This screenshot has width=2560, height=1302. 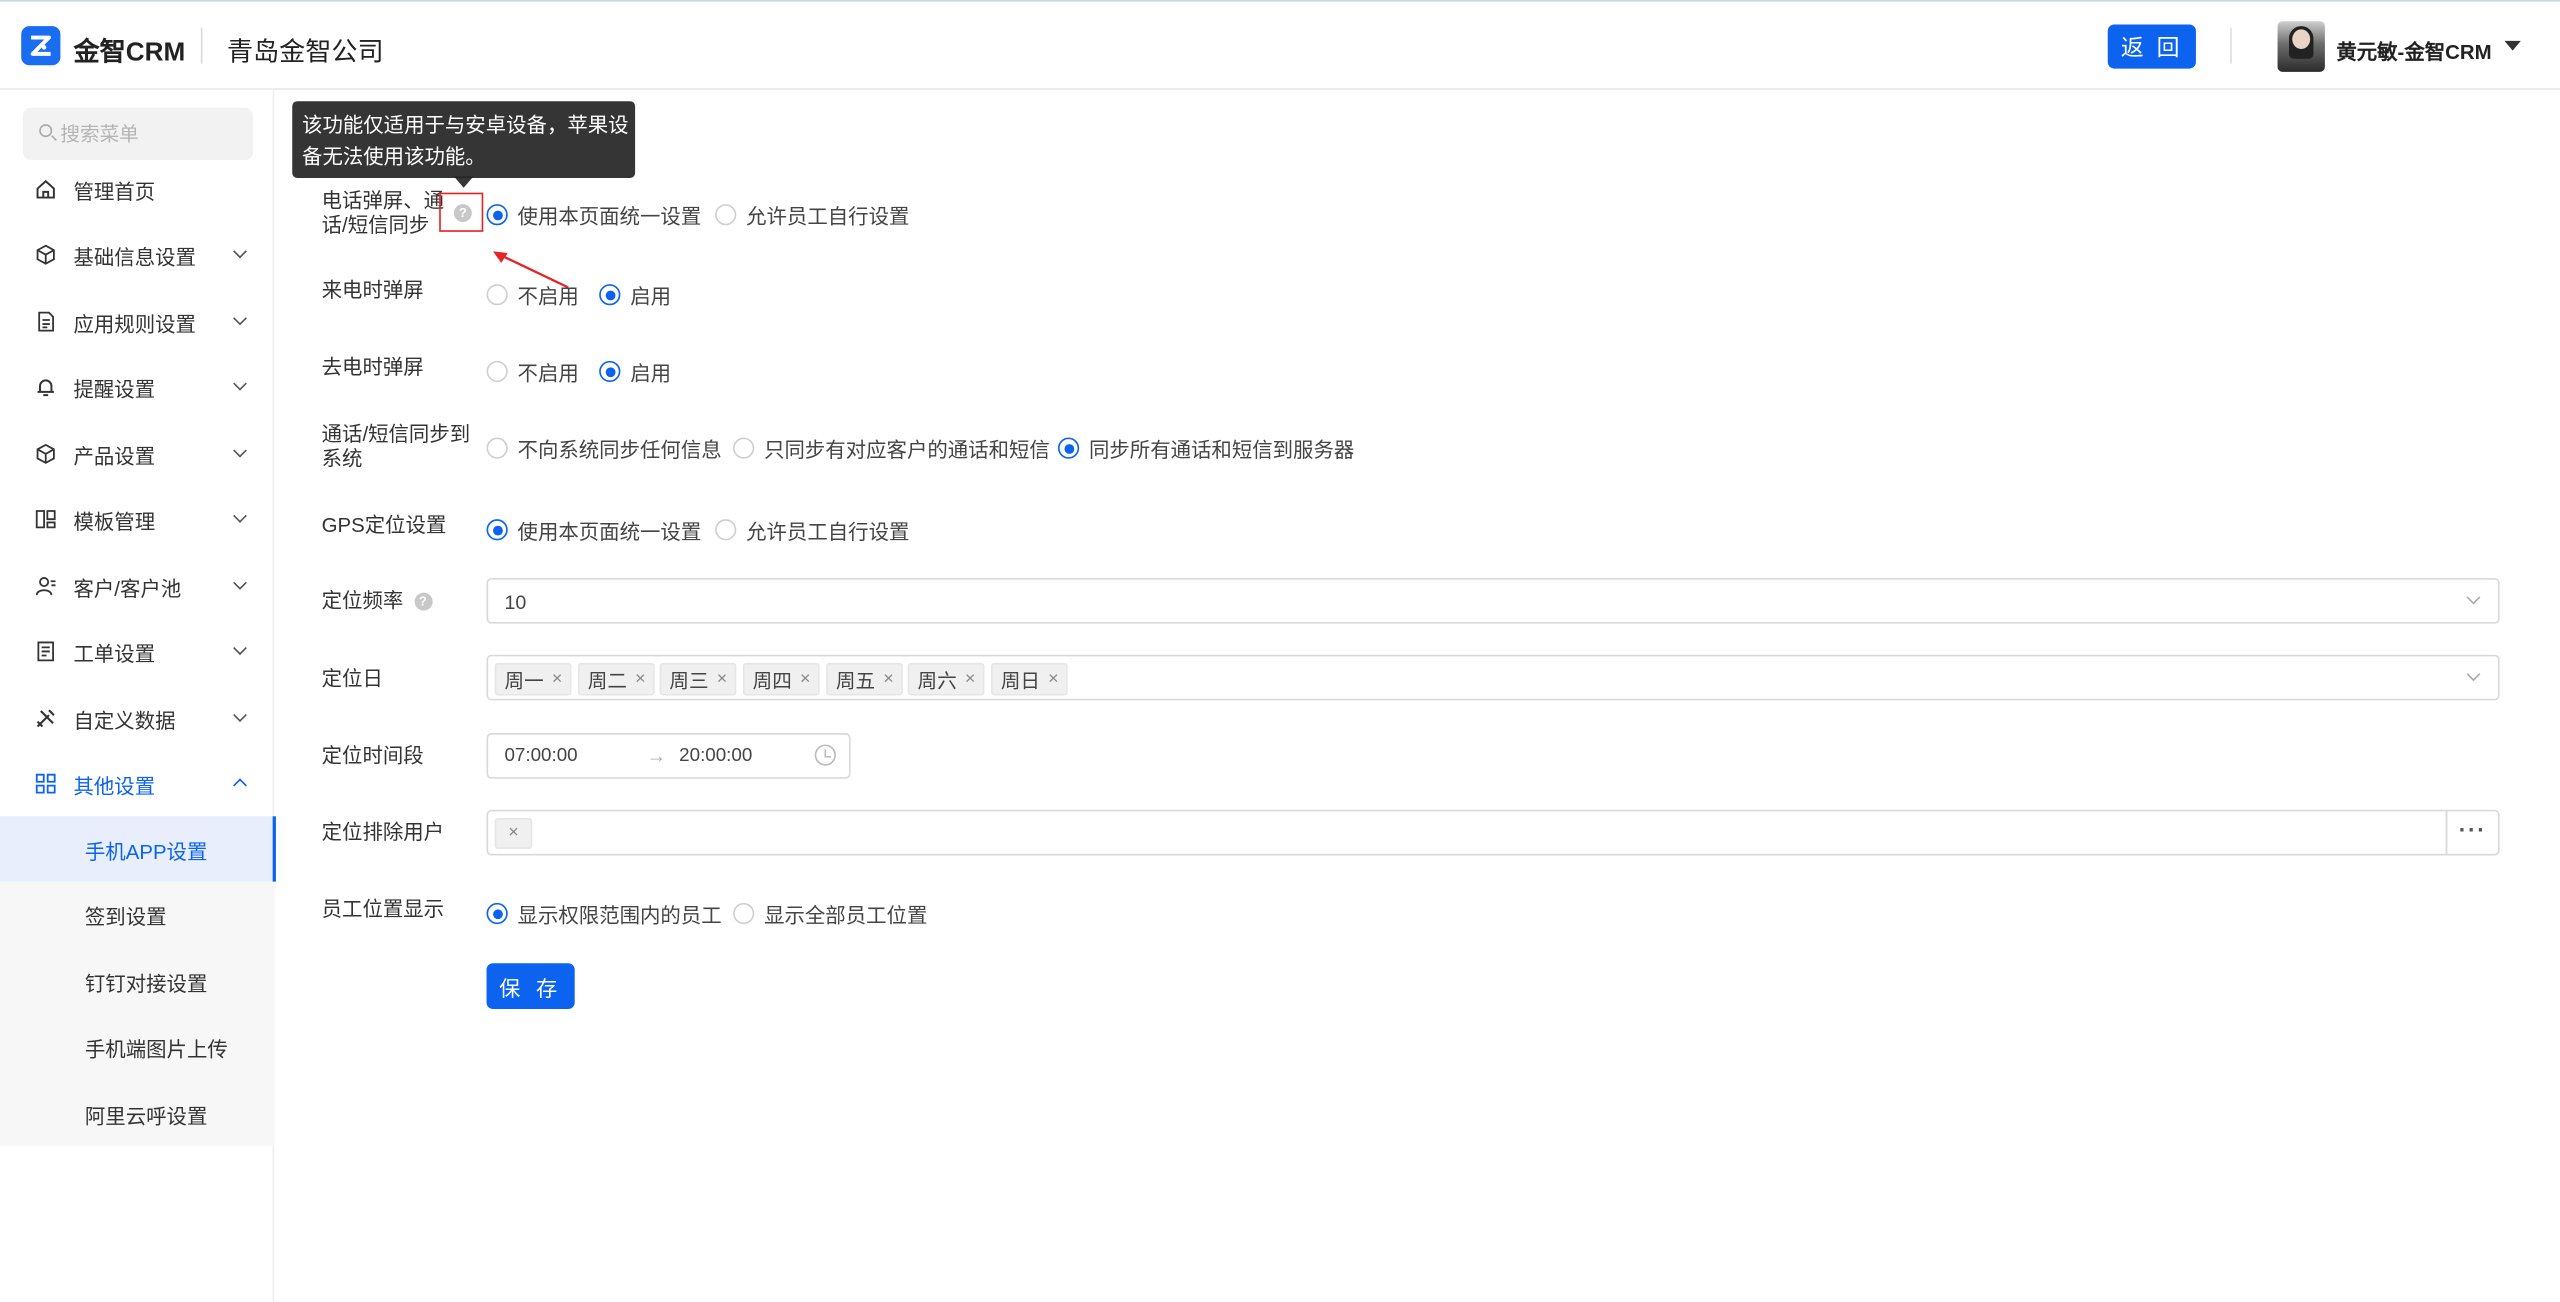 What do you see at coordinates (1020, 680) in the screenshot?
I see `tag-label: 周日` at bounding box center [1020, 680].